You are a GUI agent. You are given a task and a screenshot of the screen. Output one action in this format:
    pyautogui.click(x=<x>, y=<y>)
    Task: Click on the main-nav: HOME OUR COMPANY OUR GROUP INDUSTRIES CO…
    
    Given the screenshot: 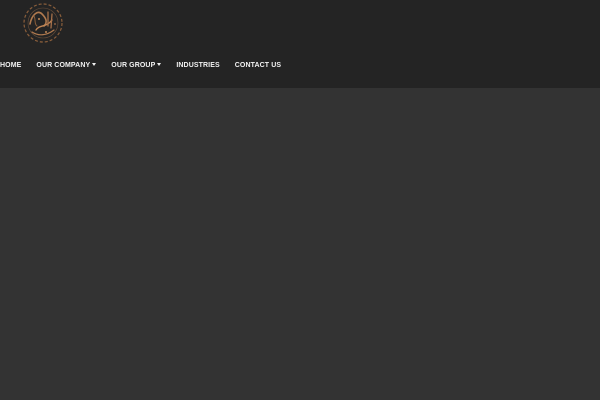 What is the action you would take?
    pyautogui.click(x=140, y=65)
    